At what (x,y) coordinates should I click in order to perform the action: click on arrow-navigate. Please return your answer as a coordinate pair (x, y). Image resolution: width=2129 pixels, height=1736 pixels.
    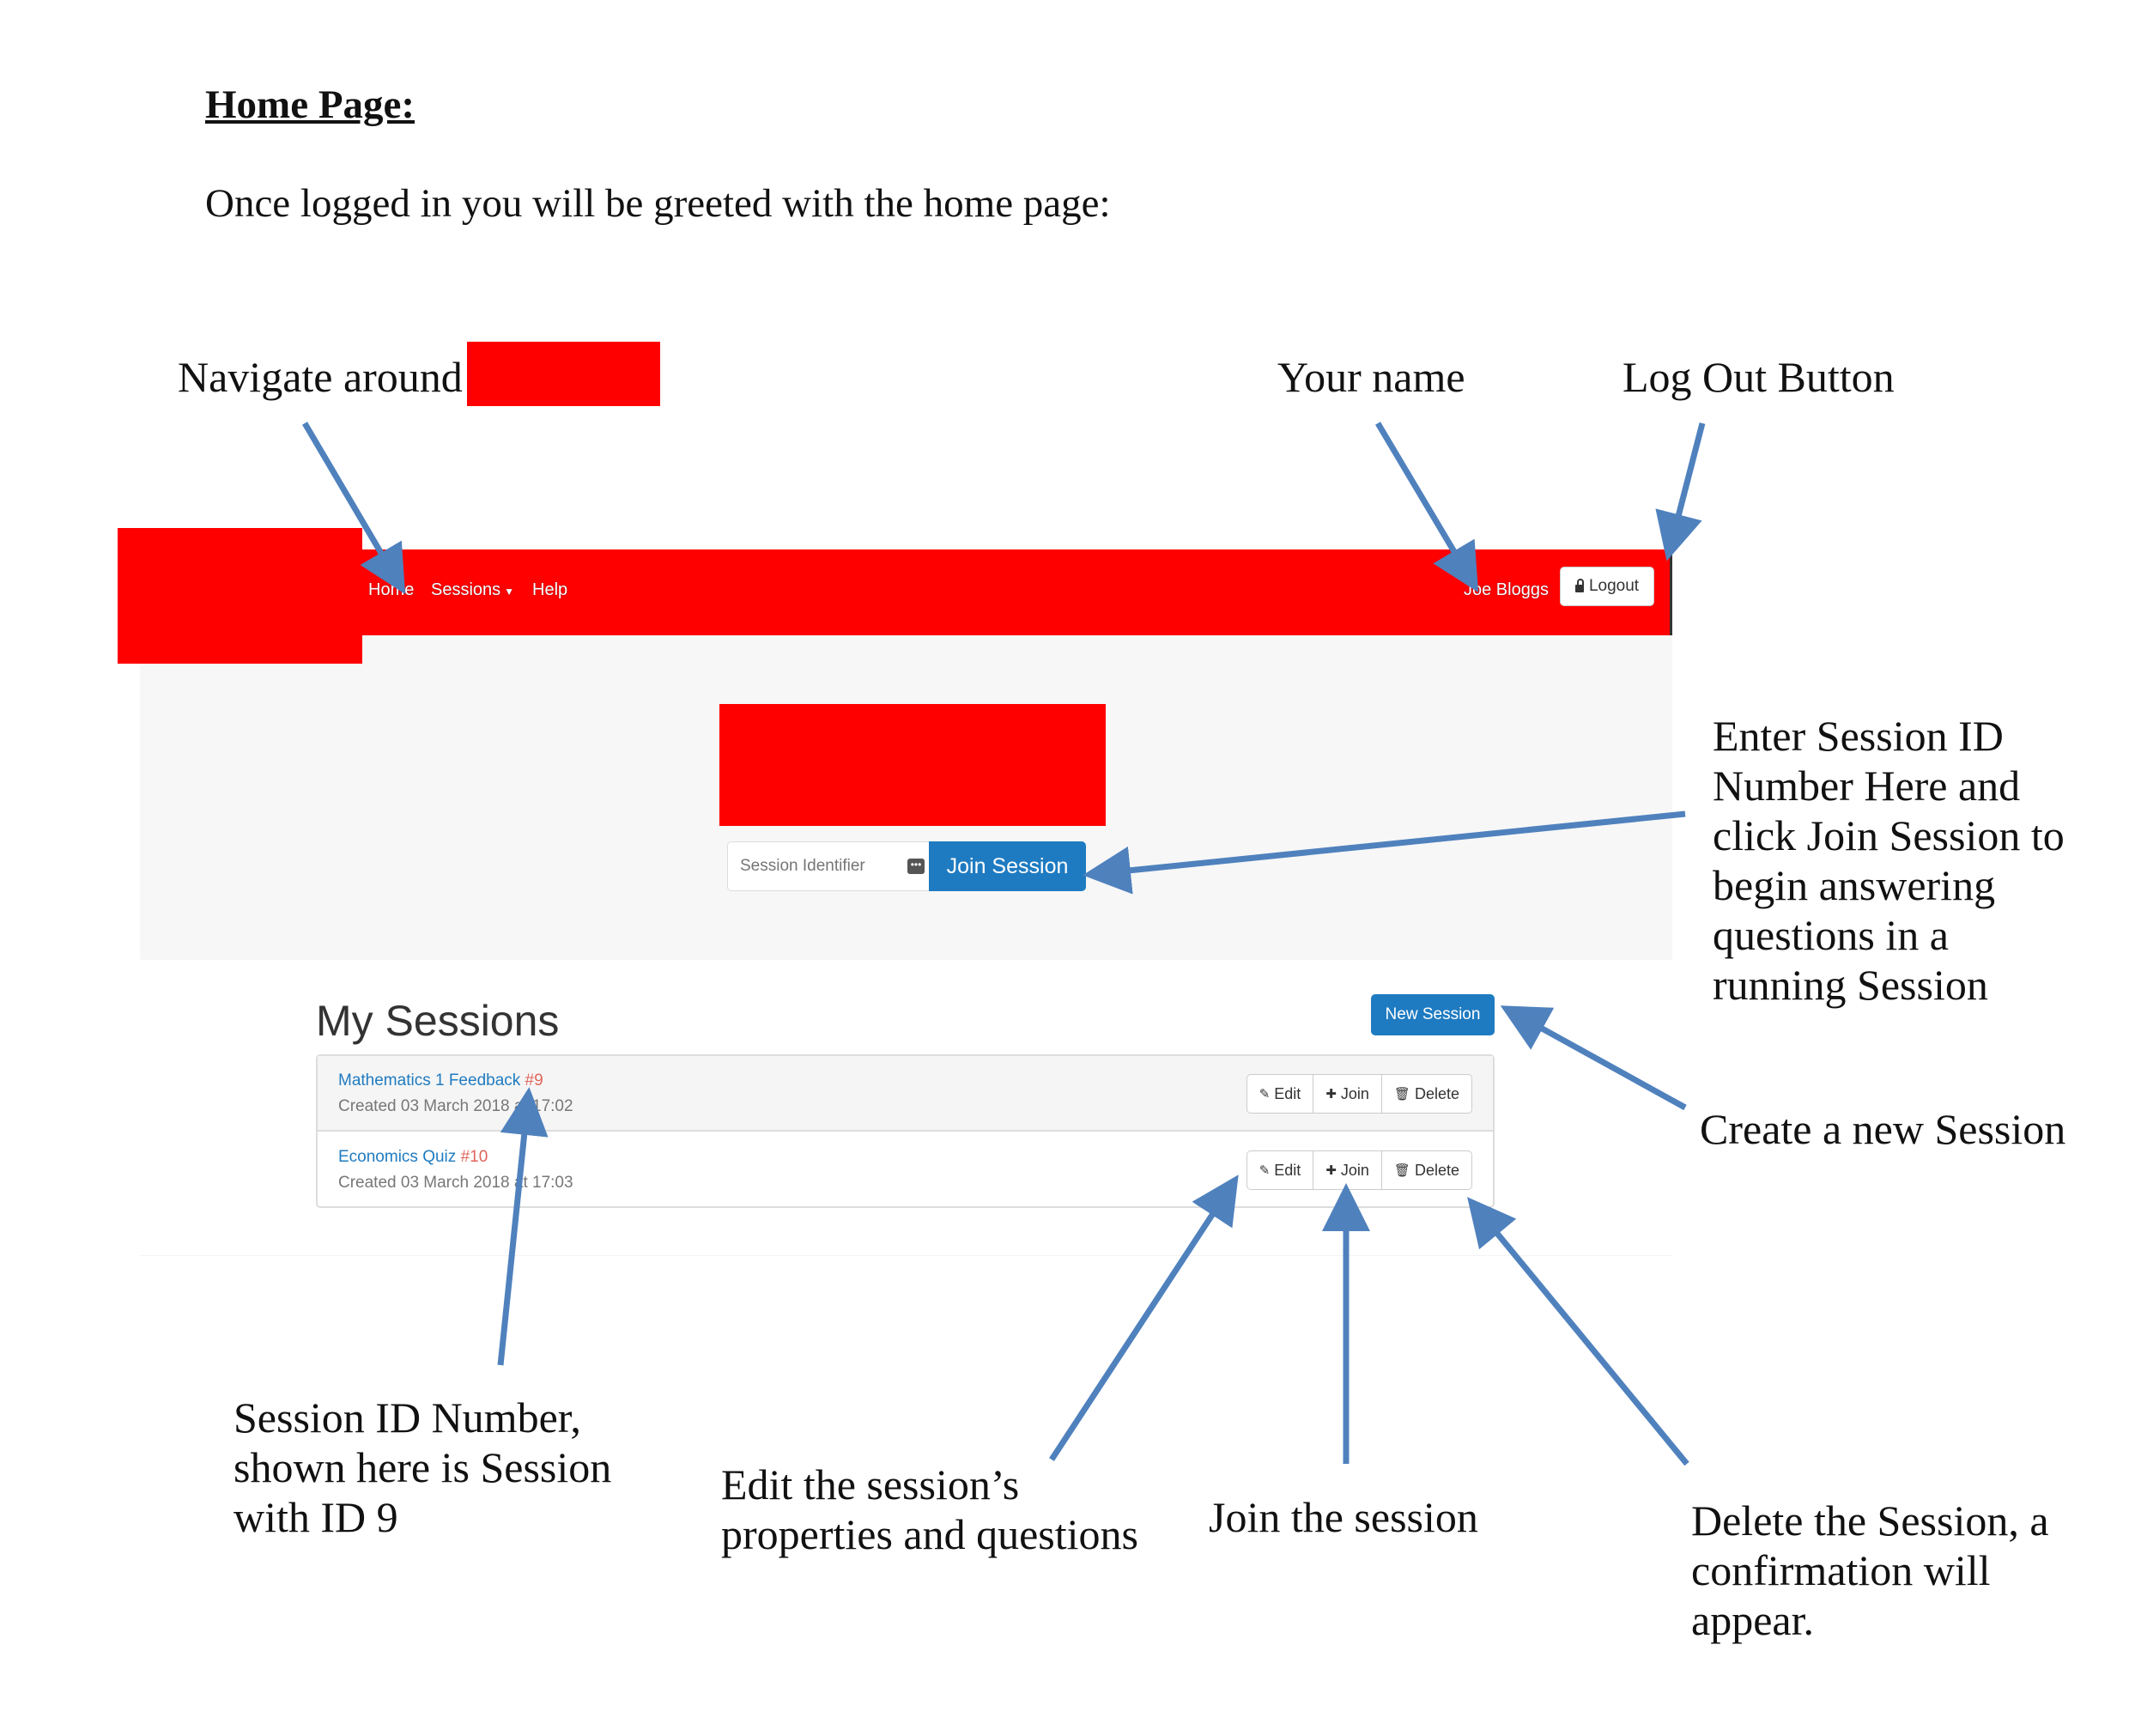
    Looking at the image, I should click on (354, 508).